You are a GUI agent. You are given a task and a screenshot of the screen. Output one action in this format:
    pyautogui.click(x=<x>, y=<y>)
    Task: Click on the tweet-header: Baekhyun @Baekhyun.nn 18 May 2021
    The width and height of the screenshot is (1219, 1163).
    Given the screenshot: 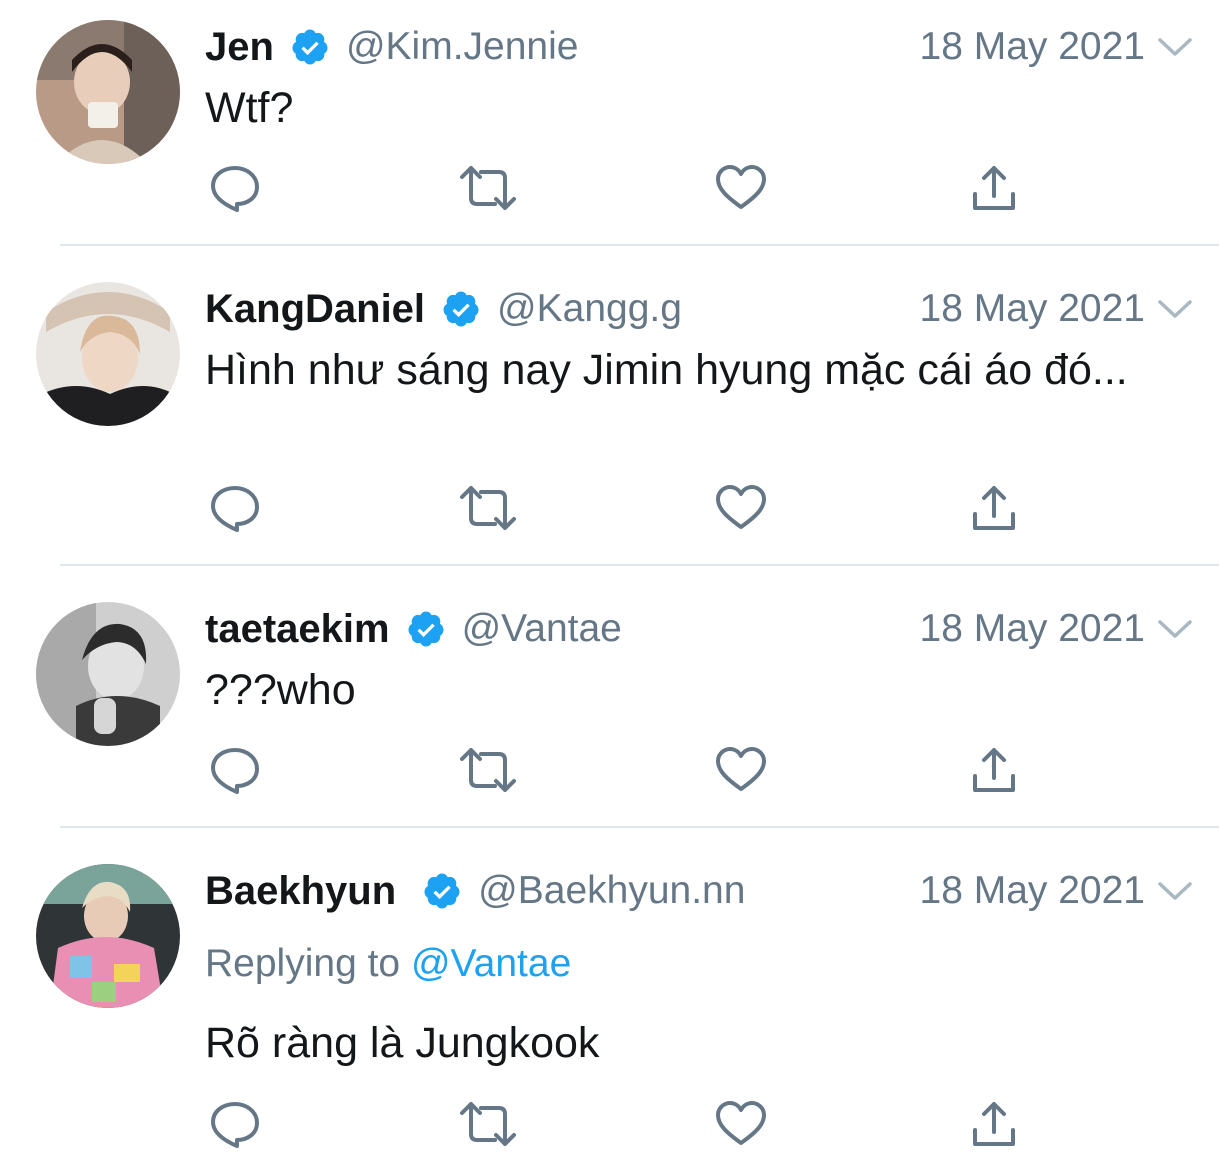 What is the action you would take?
    pyautogui.click(x=712, y=891)
    